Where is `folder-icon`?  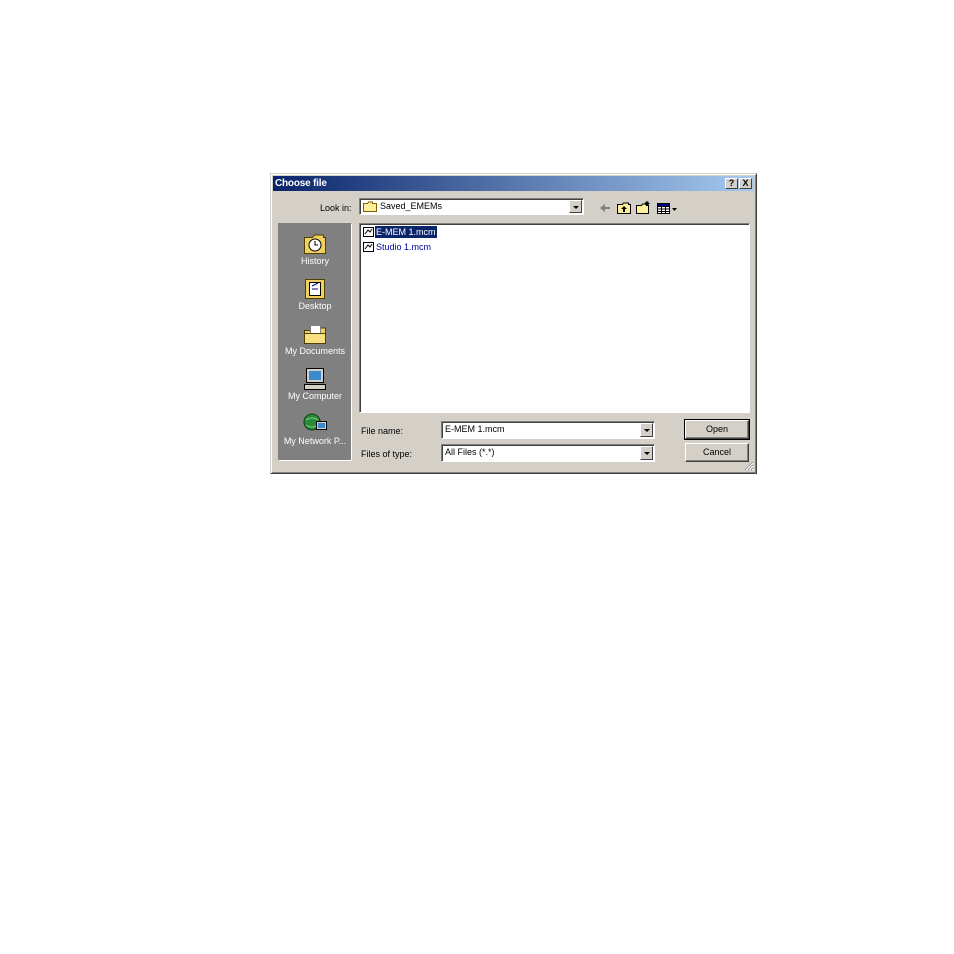 folder-icon is located at coordinates (370, 206).